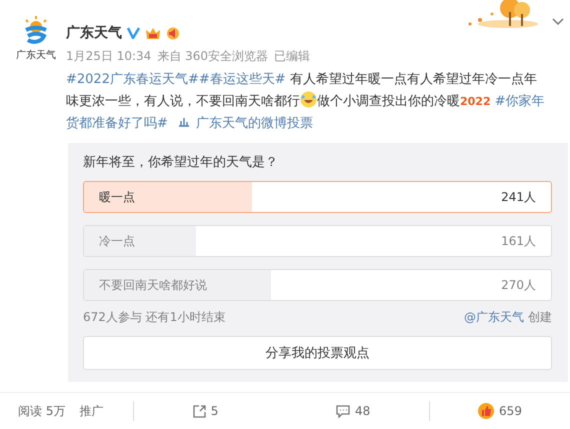  I want to click on repost-button: 5, so click(205, 411).